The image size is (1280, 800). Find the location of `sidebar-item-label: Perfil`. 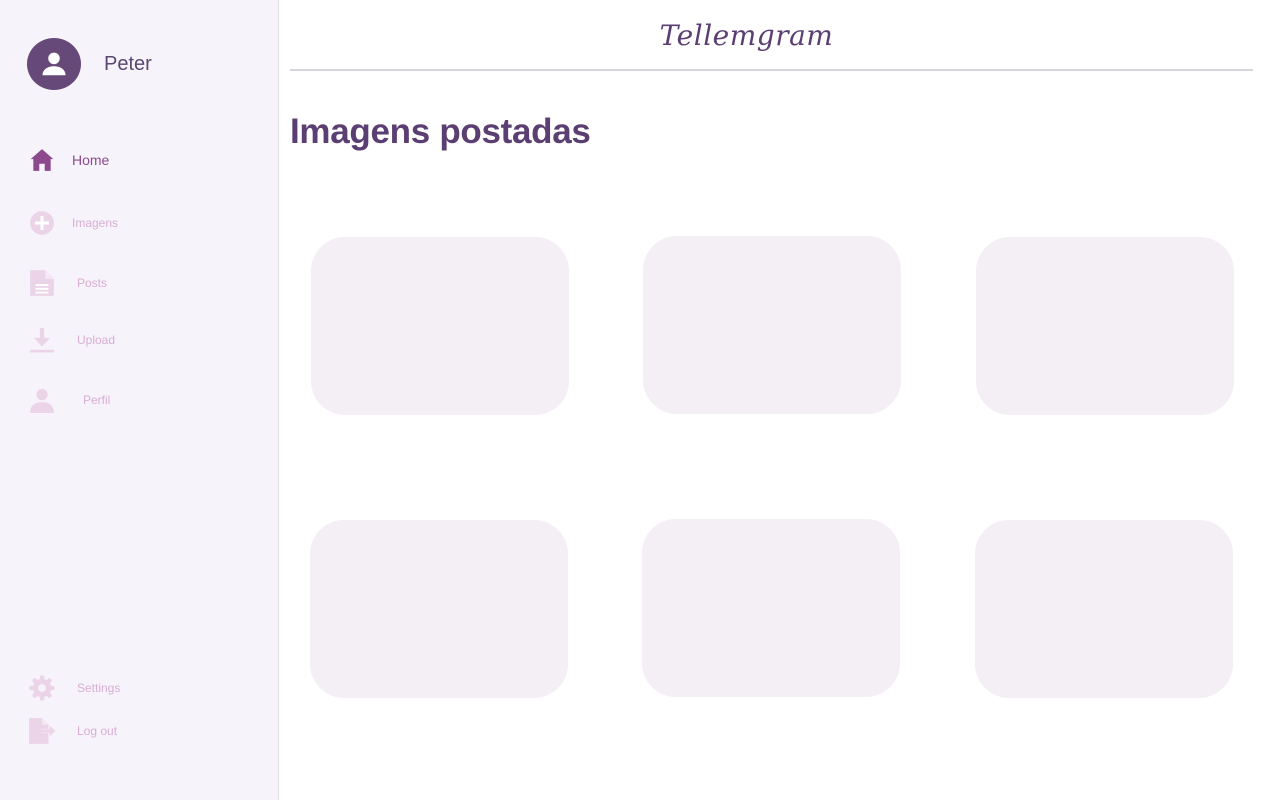

sidebar-item-label: Perfil is located at coordinates (97, 400).